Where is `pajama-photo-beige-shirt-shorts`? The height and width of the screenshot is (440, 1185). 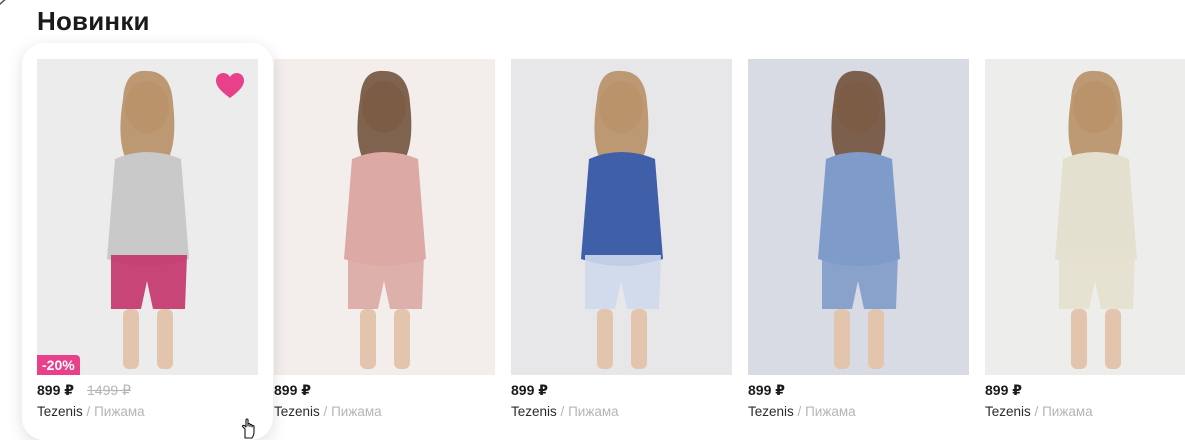
pajama-photo-beige-shirt-shorts is located at coordinates (1085, 217).